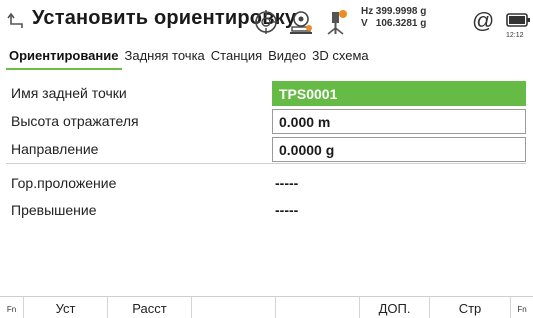  What do you see at coordinates (266, 94) in the screenshot?
I see `backsight-name-row: Имя задней точки TPS0001` at bounding box center [266, 94].